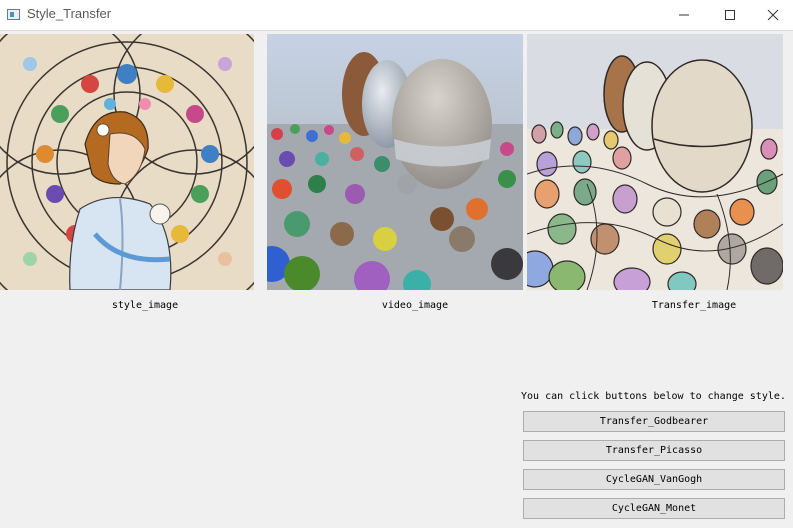 This screenshot has height=528, width=793. I want to click on window-title: Style_Transfer, so click(69, 13).